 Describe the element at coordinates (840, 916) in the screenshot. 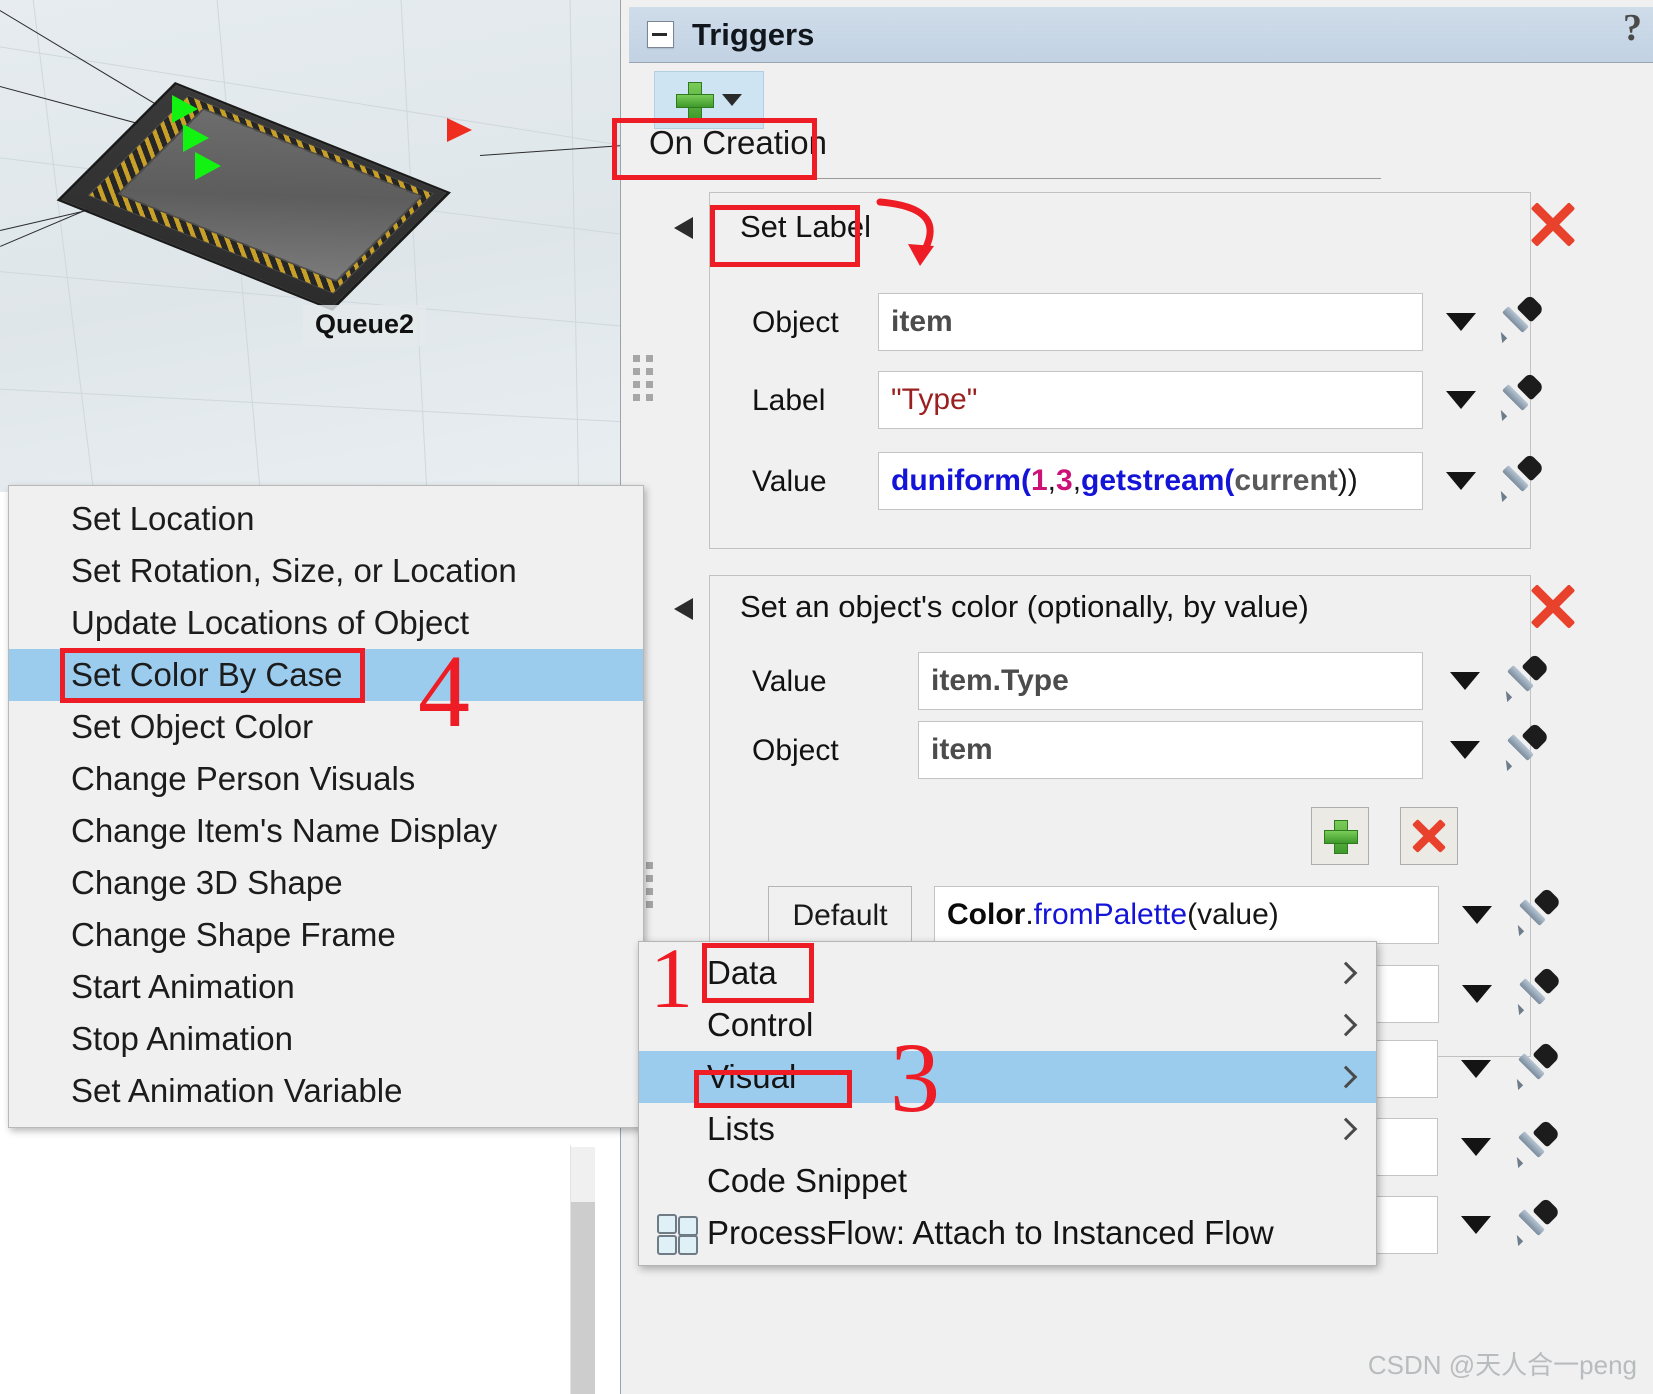

I see `case-label-default: Default` at that location.